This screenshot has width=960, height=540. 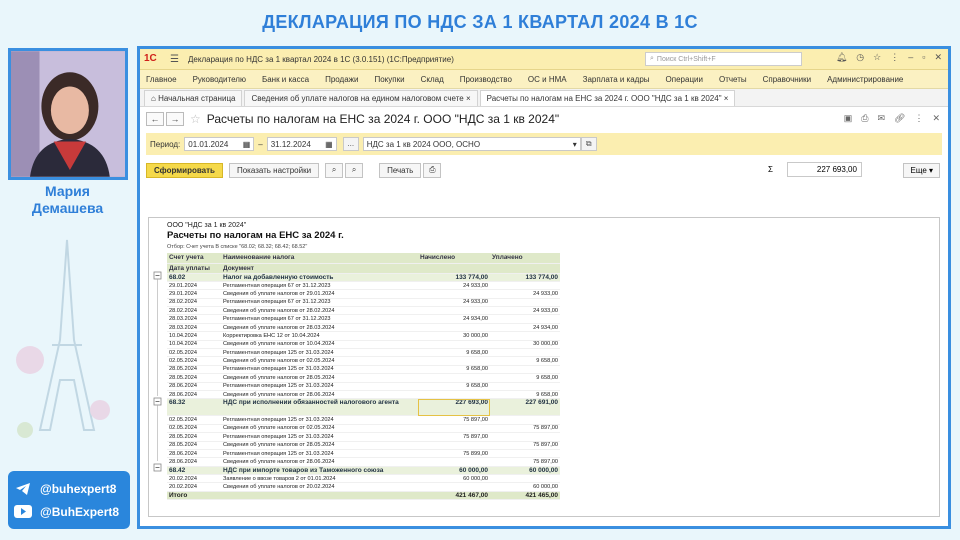 I want to click on chevron-down-icon: ▾, so click(x=575, y=144).